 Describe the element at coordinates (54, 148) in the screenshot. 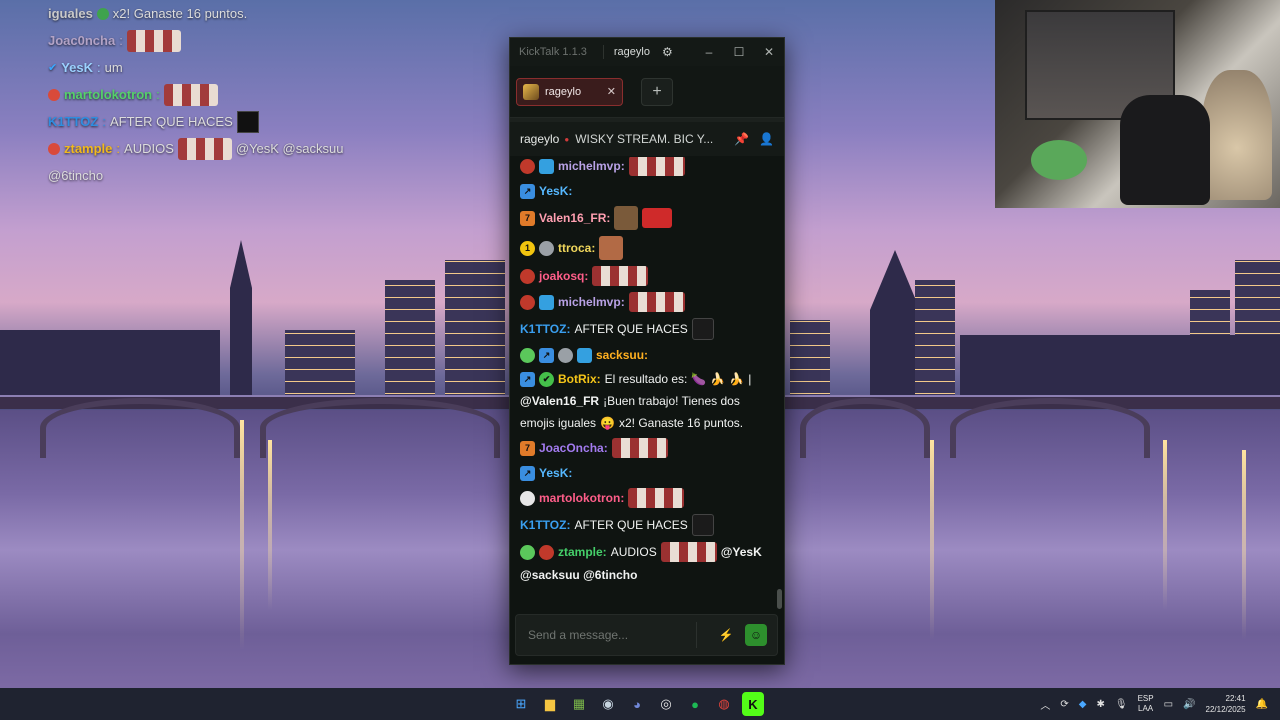

I see `badge-icon` at that location.